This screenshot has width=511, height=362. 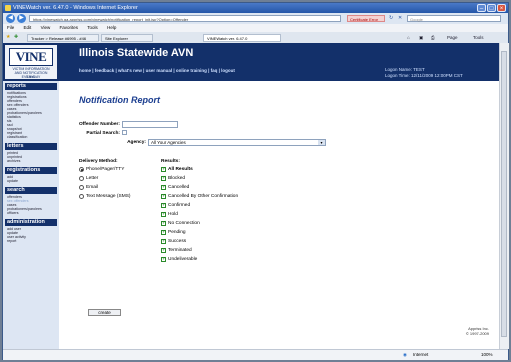 I want to click on print-icon: ⎙, so click(x=433, y=38).